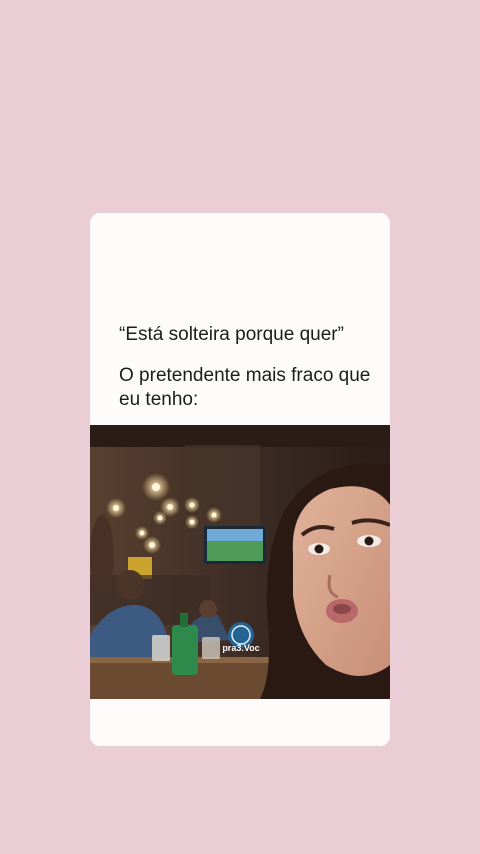 The height and width of the screenshot is (854, 480). What do you see at coordinates (240, 648) in the screenshot?
I see `watermark-text: pra3.Voc` at bounding box center [240, 648].